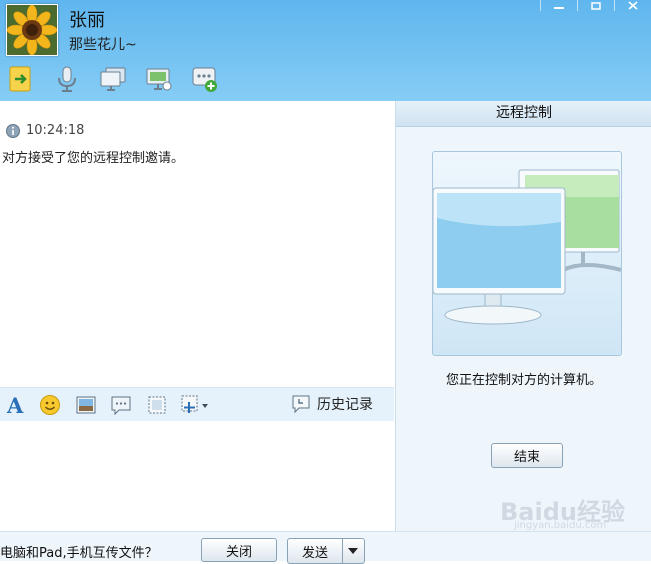  What do you see at coordinates (103, 45) in the screenshot?
I see `contact-signature: 那些花儿~` at bounding box center [103, 45].